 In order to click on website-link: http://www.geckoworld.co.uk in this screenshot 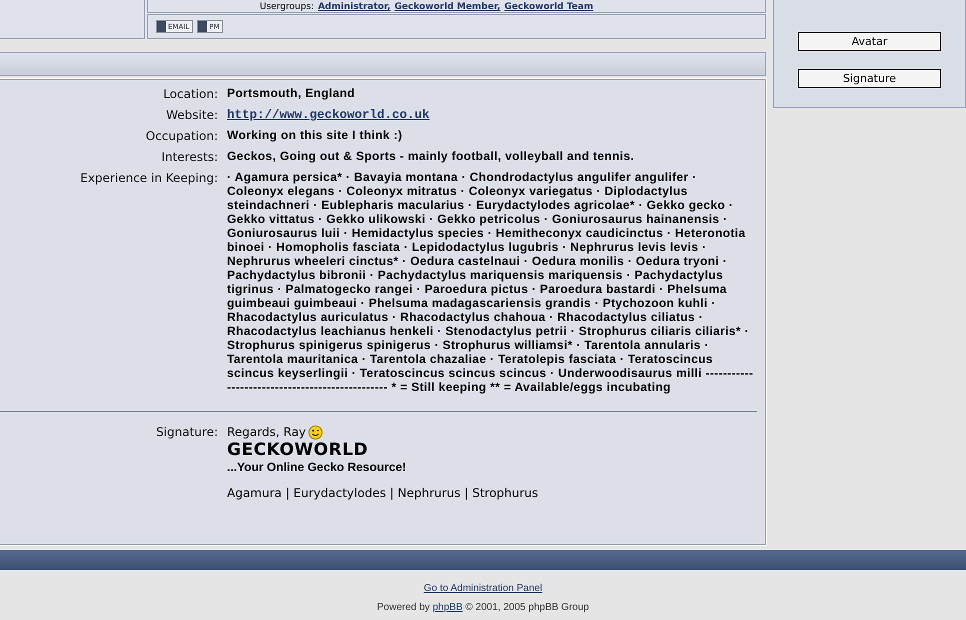, I will do `click(328, 115)`.